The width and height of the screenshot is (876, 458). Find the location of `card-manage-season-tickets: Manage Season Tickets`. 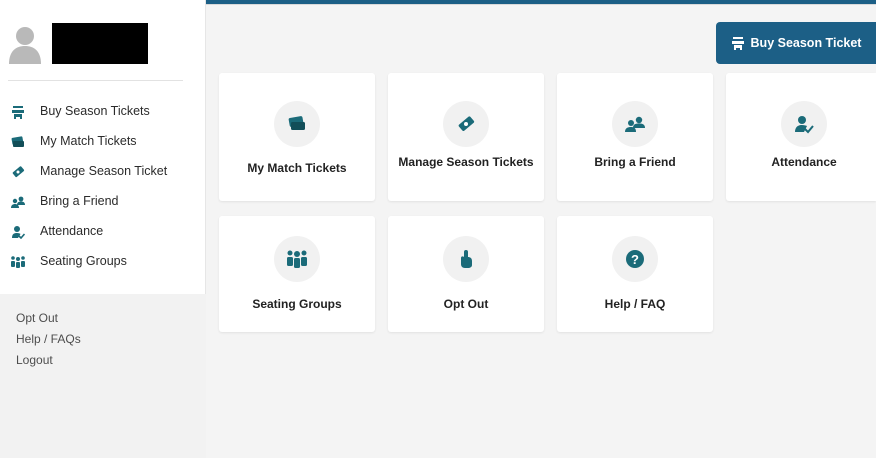

card-manage-season-tickets: Manage Season Tickets is located at coordinates (466, 137).